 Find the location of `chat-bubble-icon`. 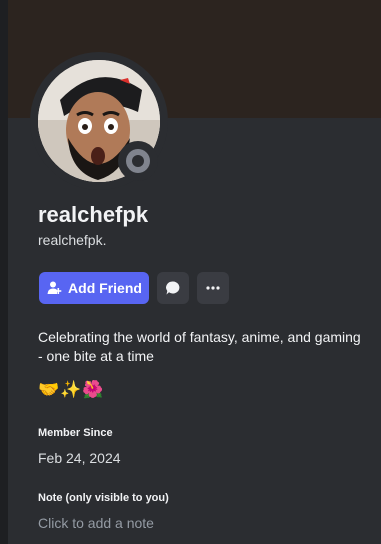

chat-bubble-icon is located at coordinates (173, 288).